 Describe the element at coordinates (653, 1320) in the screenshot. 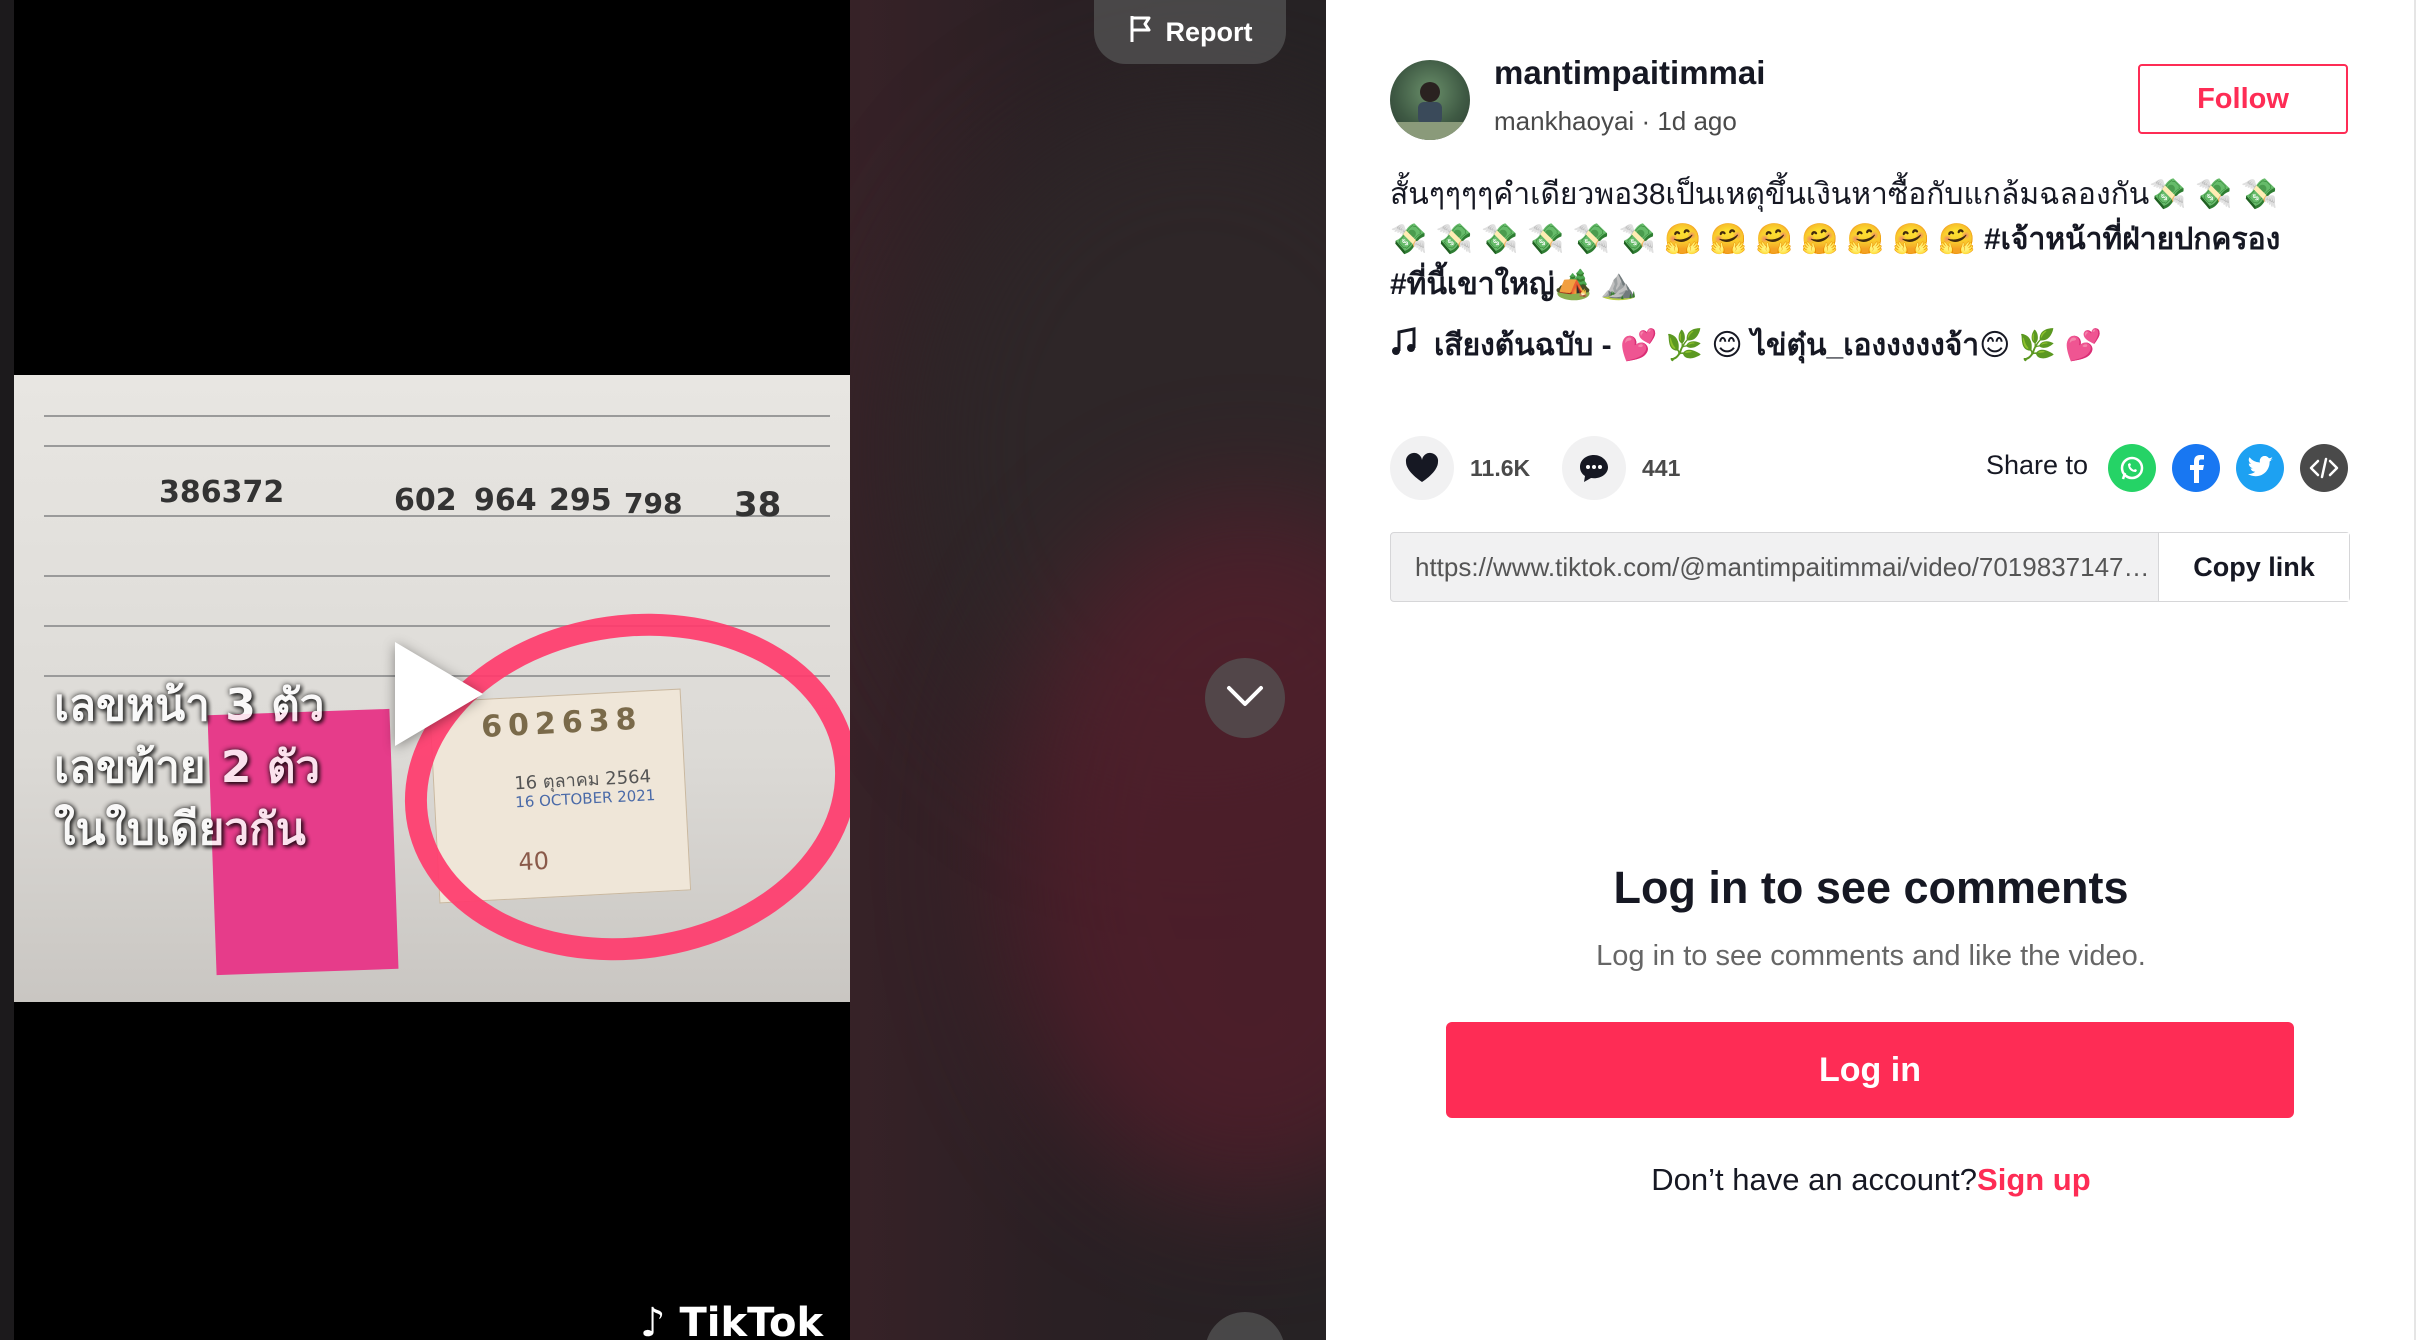

I see `tiktok-logo-icon: ♪` at that location.